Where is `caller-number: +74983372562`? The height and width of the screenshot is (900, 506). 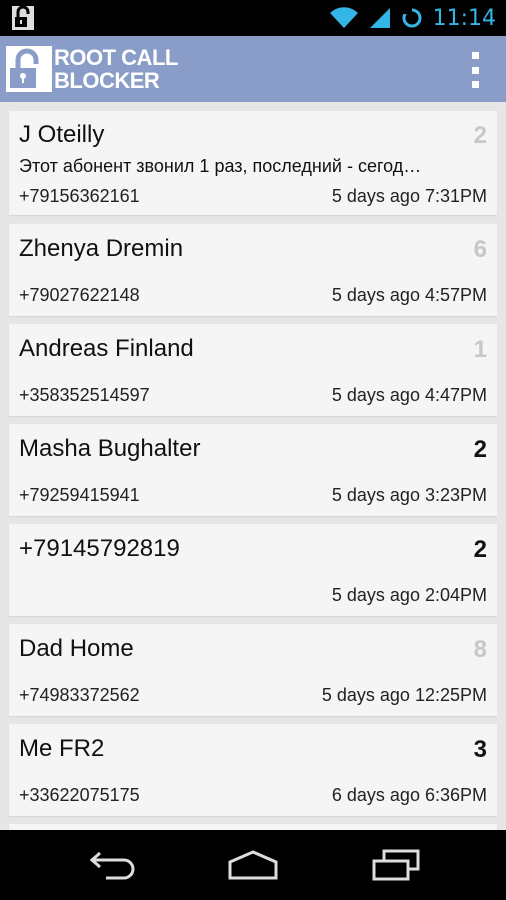
caller-number: +74983372562 is located at coordinates (79, 695).